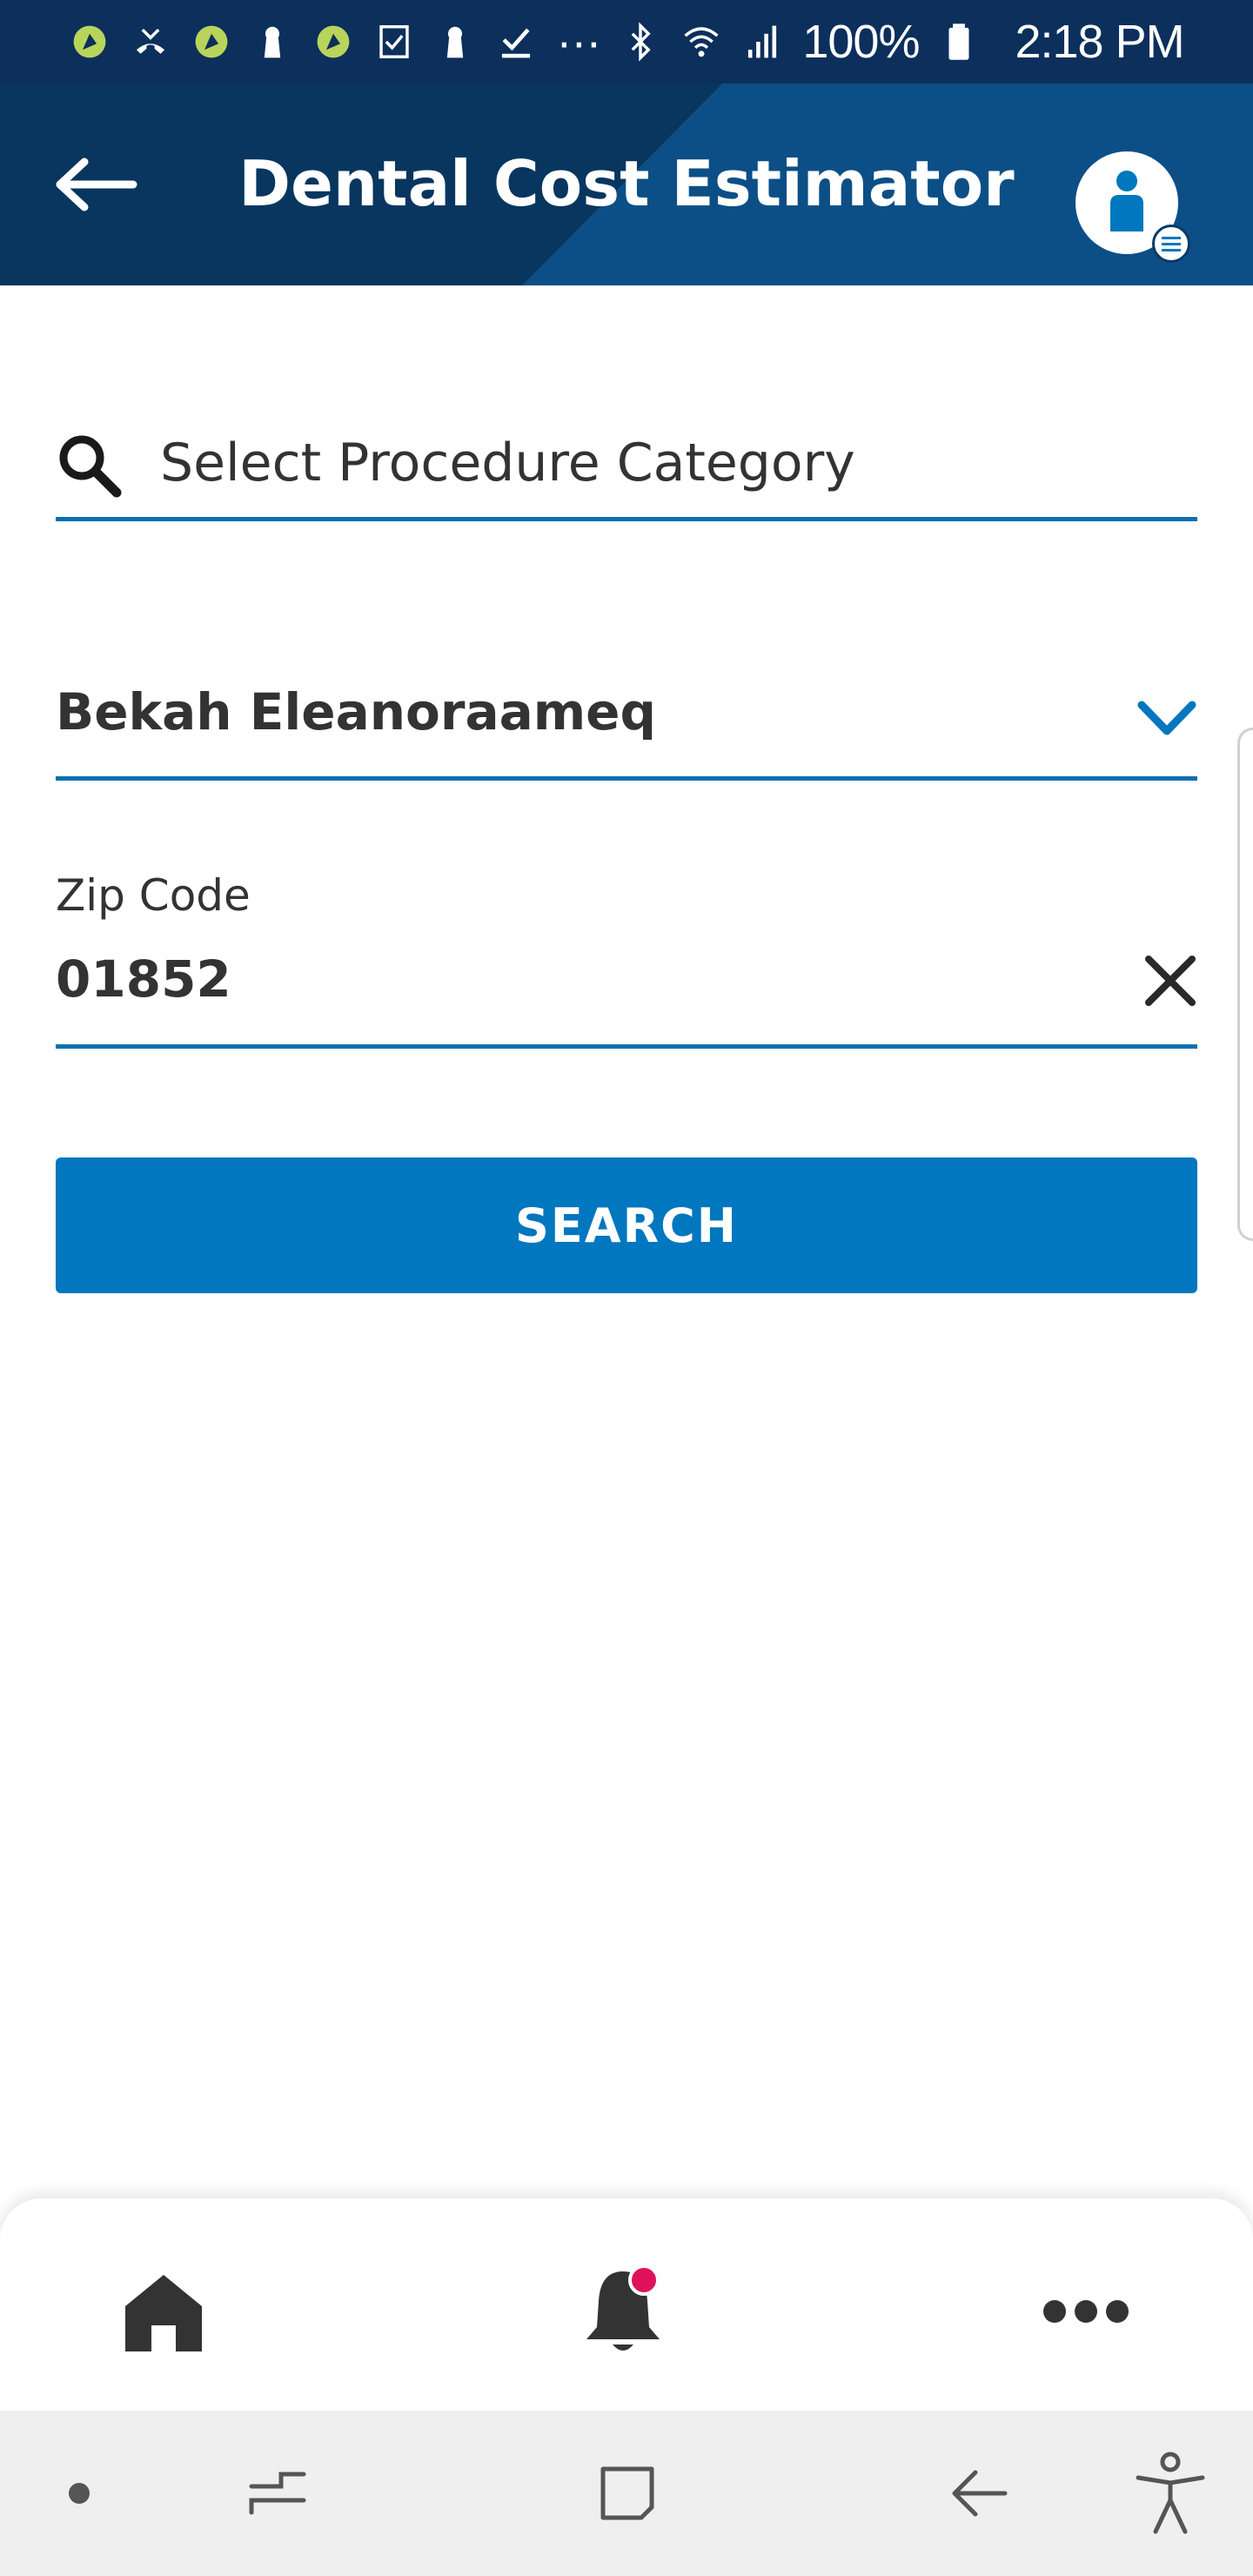 This screenshot has height=2576, width=1253. What do you see at coordinates (153, 895) in the screenshot?
I see `zip-code-label: Zip Code` at bounding box center [153, 895].